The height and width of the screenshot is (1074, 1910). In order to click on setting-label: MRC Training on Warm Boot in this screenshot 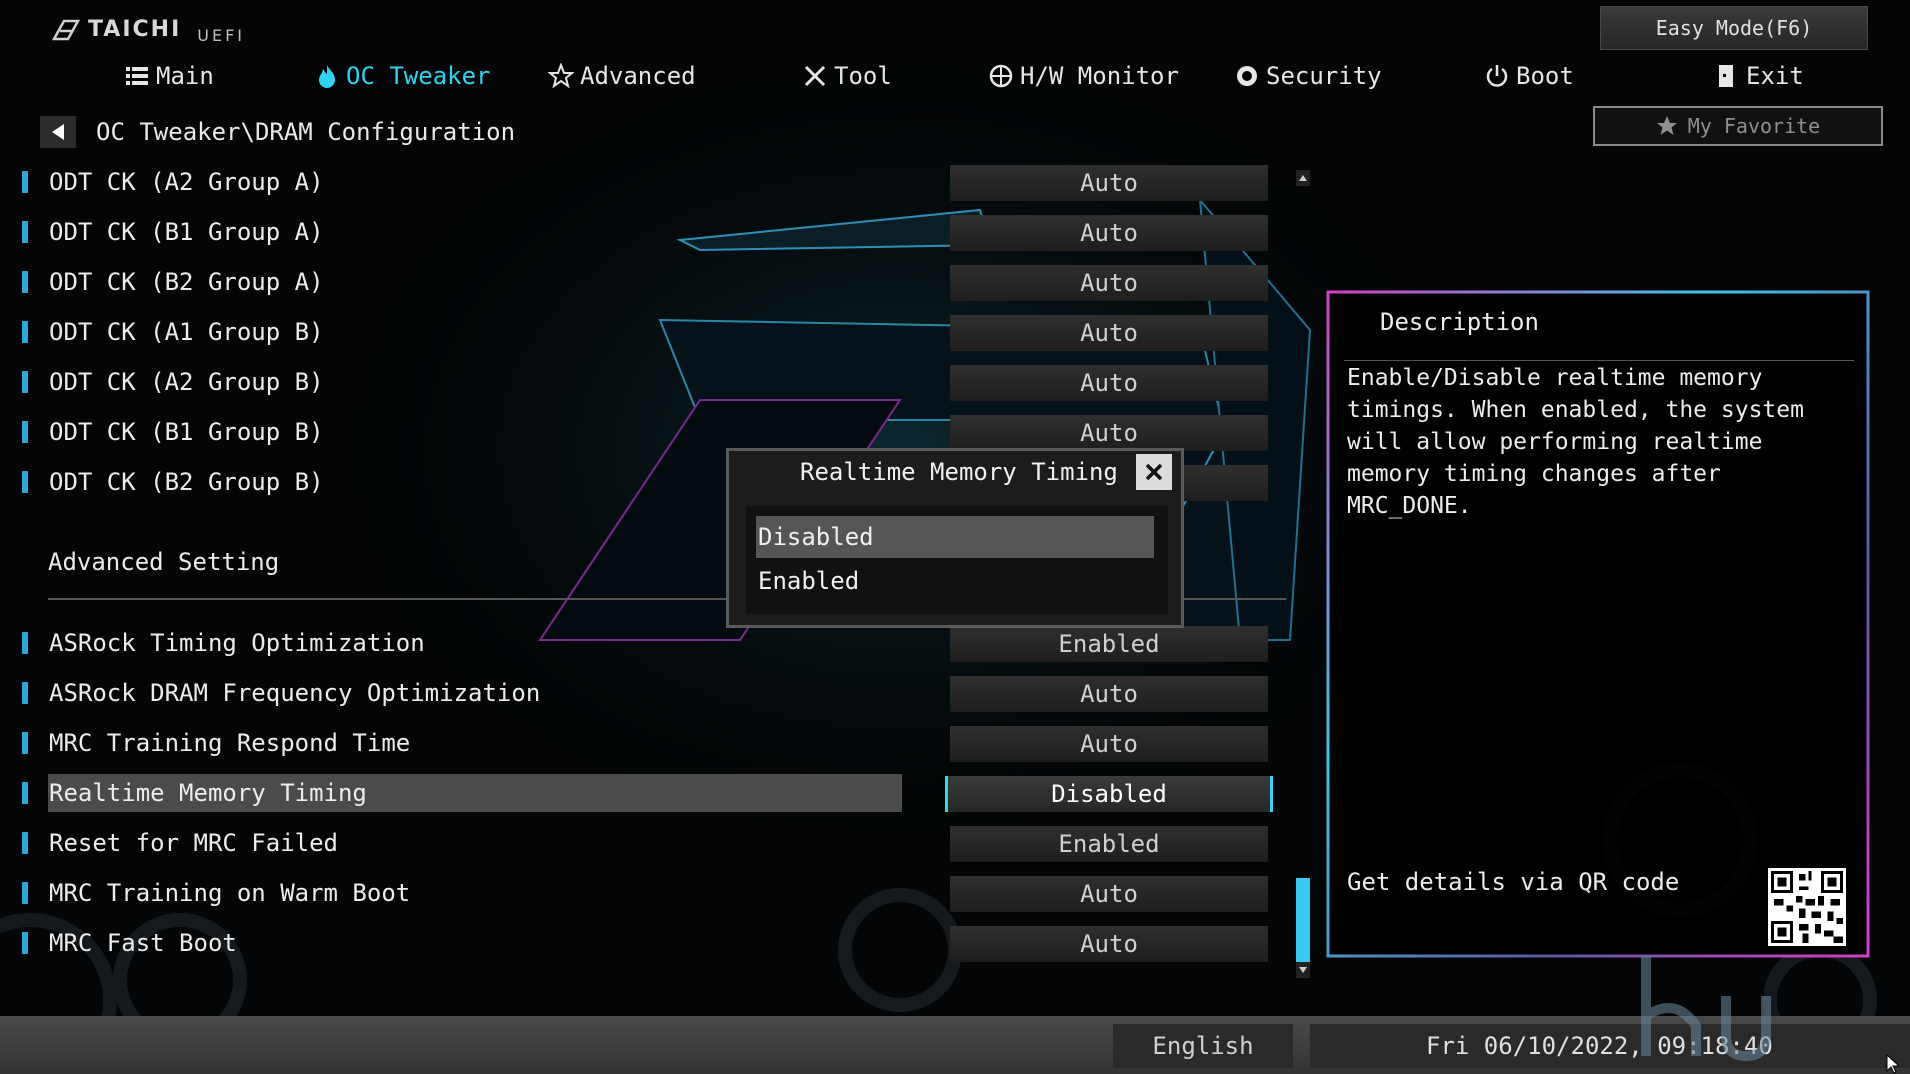, I will do `click(230, 893)`.